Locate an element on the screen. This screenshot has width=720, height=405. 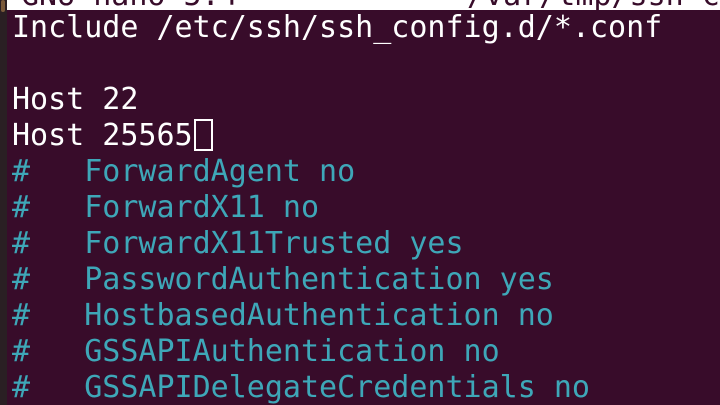
nano-title-bar: GNU nano 5.4 /var/tmp/ssh_c is located at coordinates (363, 5).